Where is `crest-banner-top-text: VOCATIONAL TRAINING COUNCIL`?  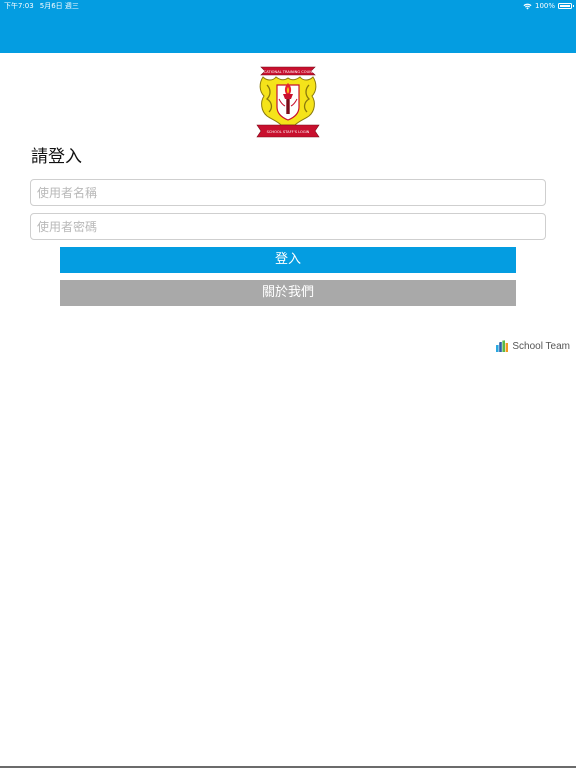 crest-banner-top-text: VOCATIONAL TRAINING COUNCIL is located at coordinates (288, 72).